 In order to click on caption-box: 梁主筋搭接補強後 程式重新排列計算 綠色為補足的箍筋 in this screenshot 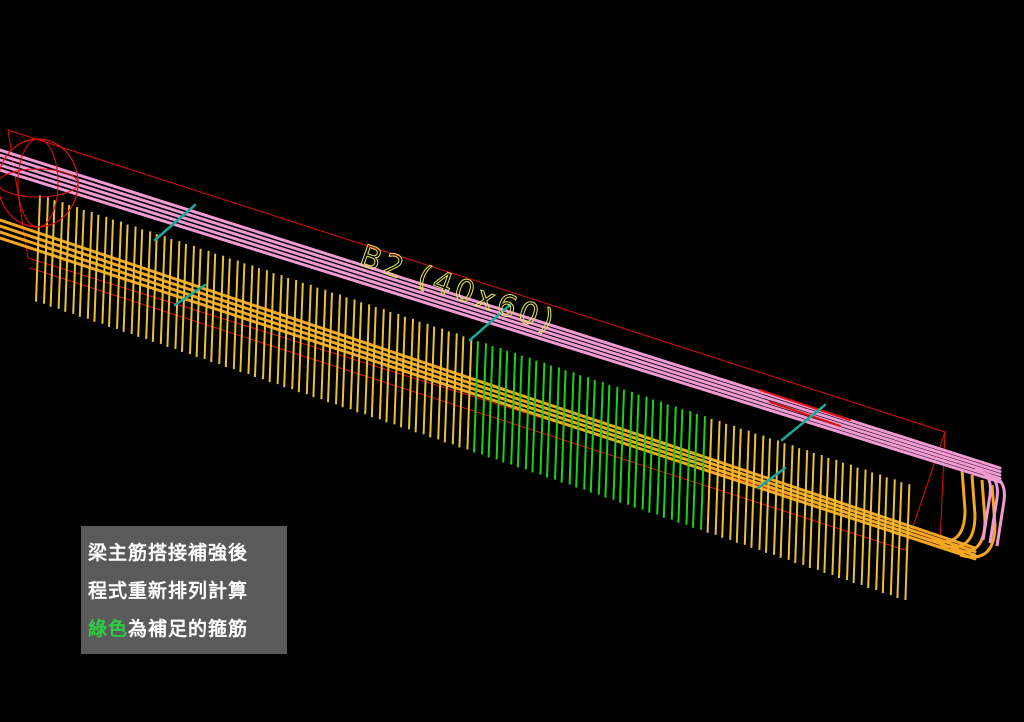, I will do `click(184, 590)`.